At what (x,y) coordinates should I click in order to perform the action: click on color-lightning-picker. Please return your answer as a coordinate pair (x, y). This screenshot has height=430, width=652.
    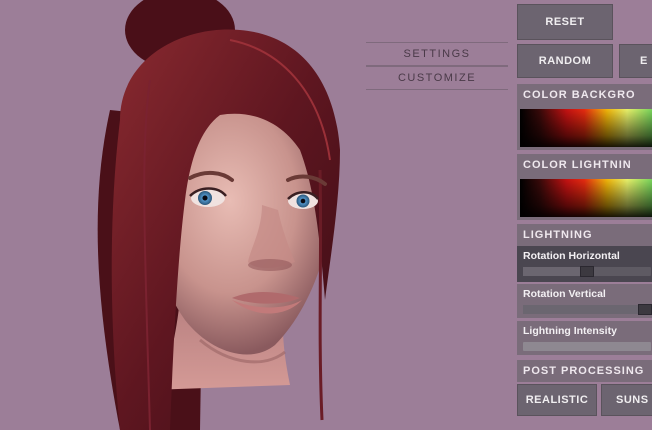
    Looking at the image, I should click on (586, 198).